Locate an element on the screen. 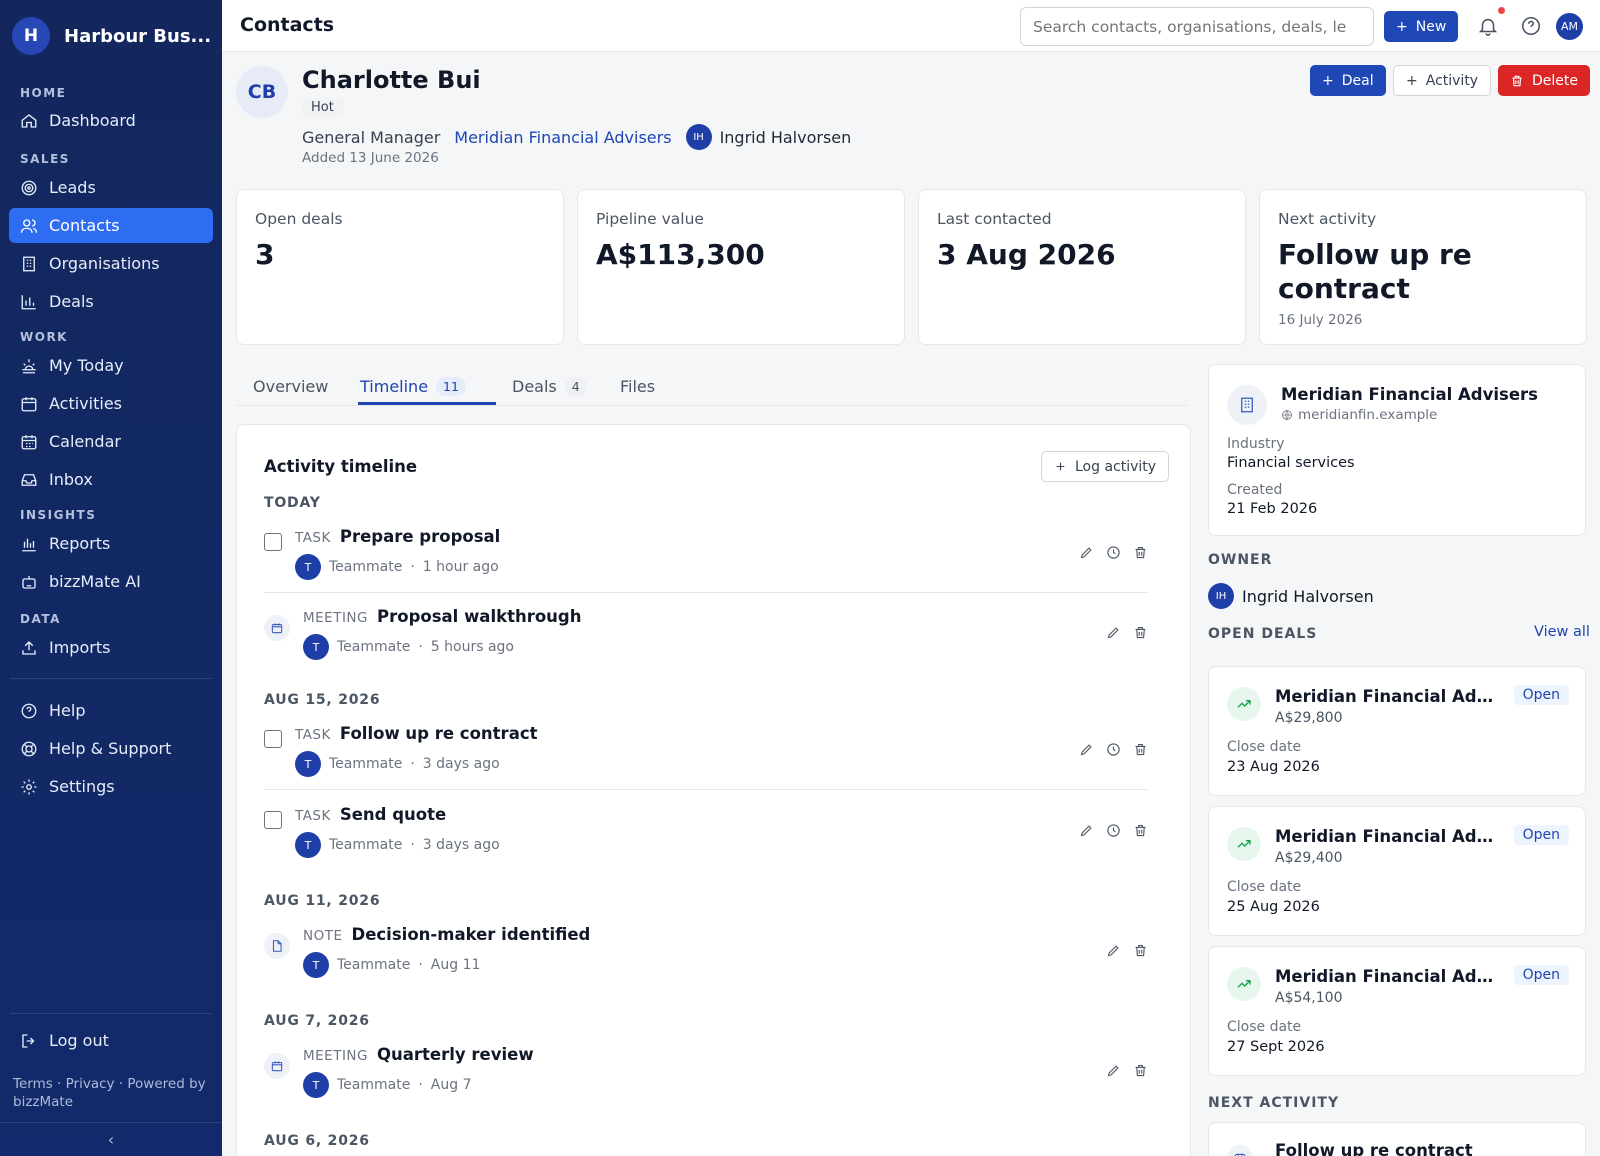  activity-user: Teammate is located at coordinates (366, 764).